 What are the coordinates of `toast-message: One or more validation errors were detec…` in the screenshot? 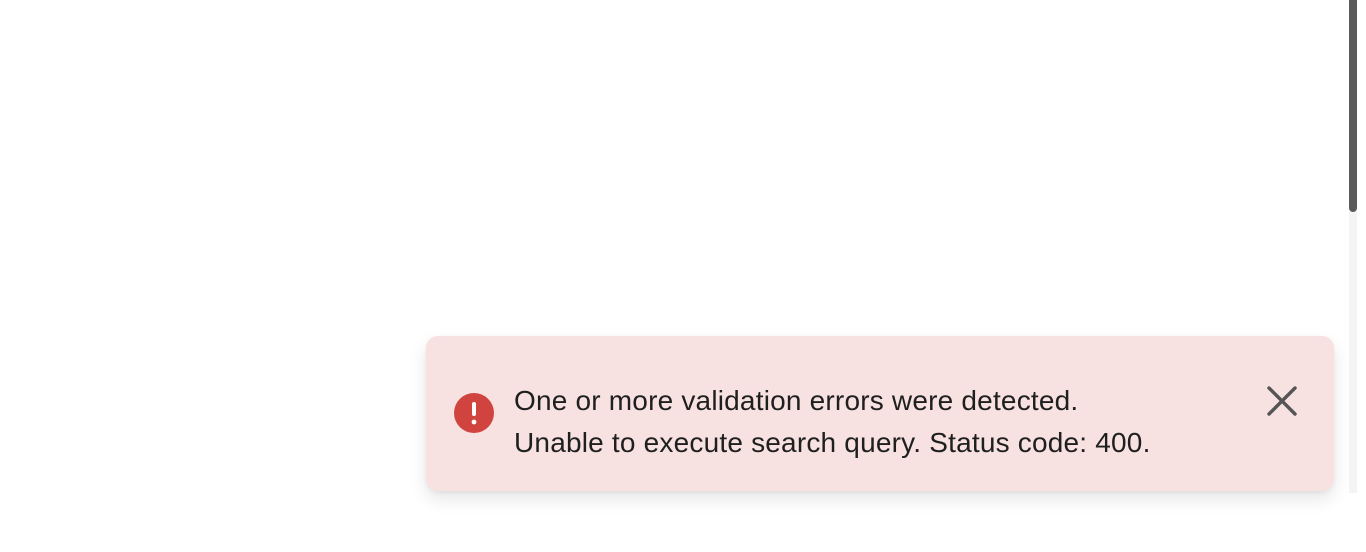 It's located at (832, 422).